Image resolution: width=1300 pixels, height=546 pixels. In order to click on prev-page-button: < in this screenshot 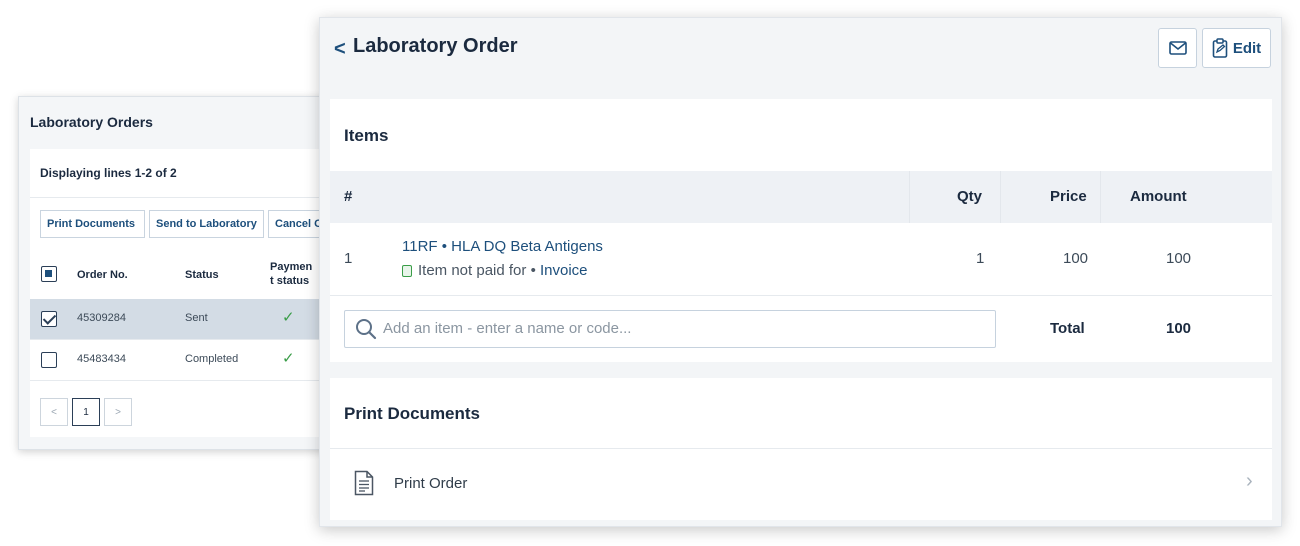, I will do `click(54, 412)`.